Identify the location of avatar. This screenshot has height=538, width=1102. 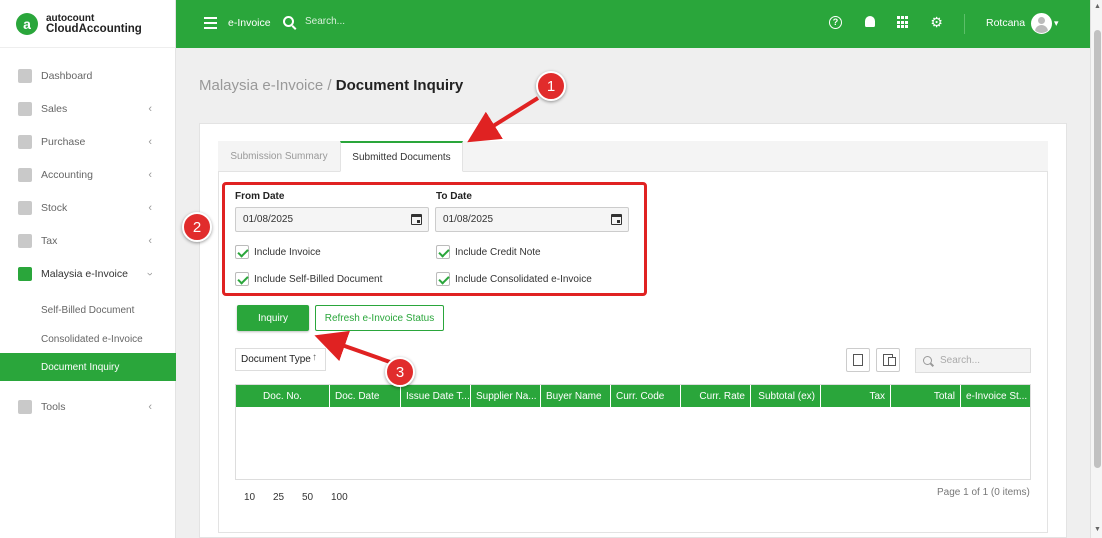
(1041, 23).